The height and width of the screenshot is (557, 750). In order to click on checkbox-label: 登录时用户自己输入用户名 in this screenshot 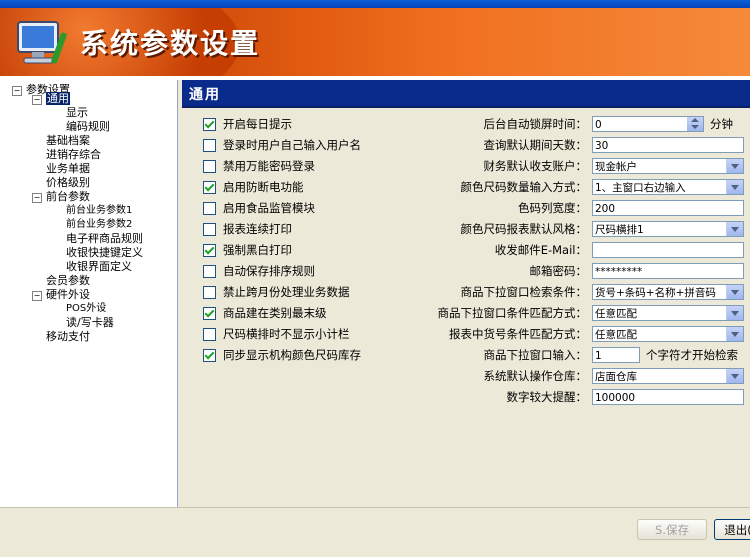, I will do `click(292, 145)`.